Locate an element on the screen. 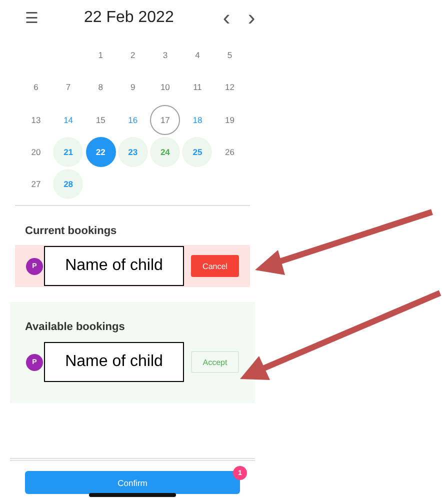 Image resolution: width=442 pixels, height=498 pixels. calendar-day: 17 is located at coordinates (165, 119).